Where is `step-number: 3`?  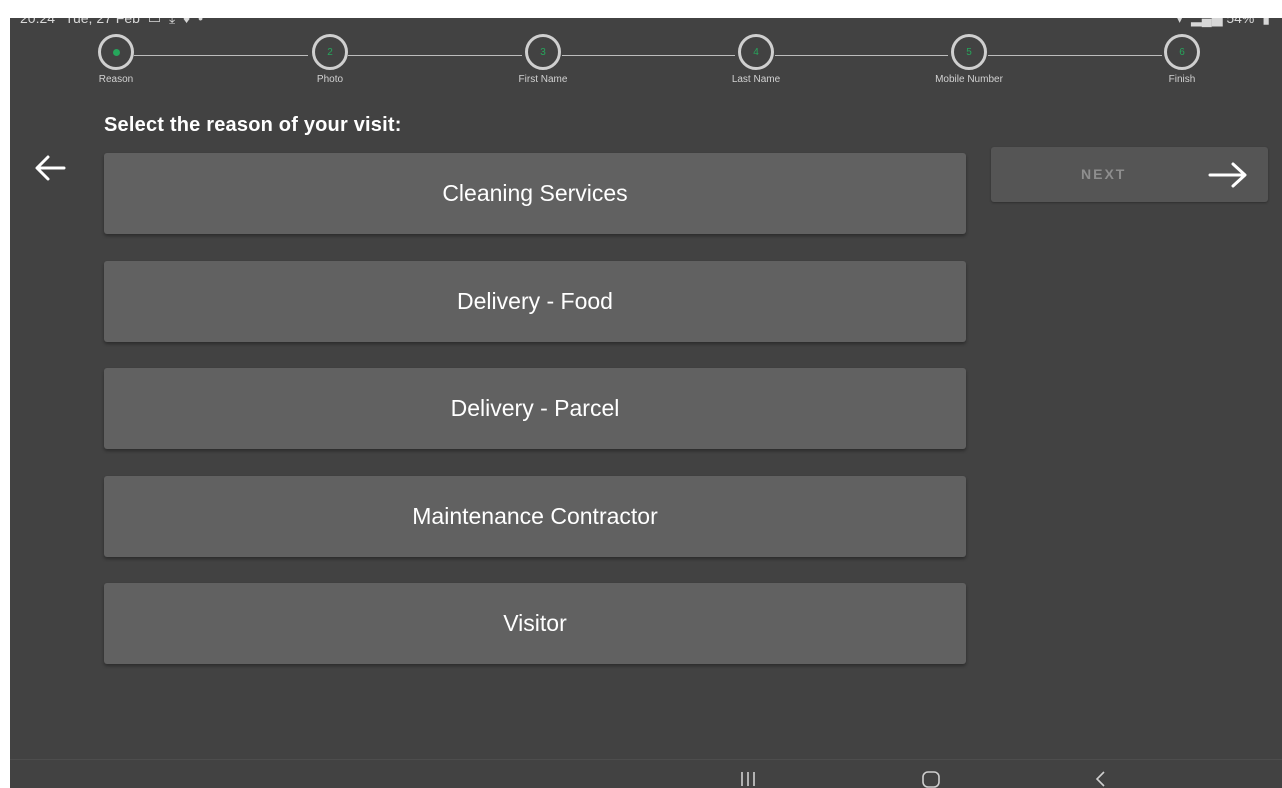
step-number: 3 is located at coordinates (543, 52).